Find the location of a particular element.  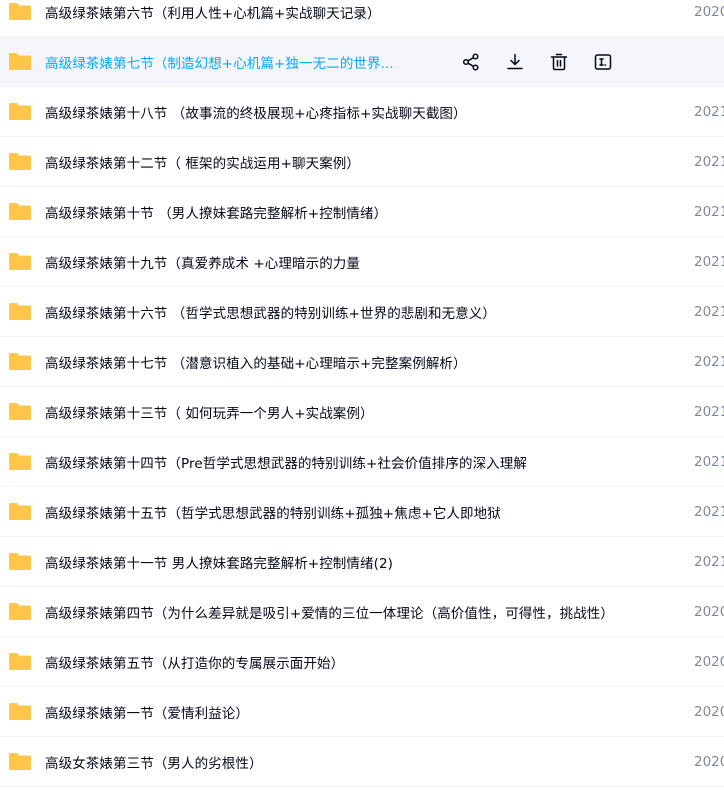

file-row: 高级绿茶婊第十五节（哲学式思想武器的特别训练+孤独+焦虑+它人即地狱 2021 is located at coordinates (362, 512).